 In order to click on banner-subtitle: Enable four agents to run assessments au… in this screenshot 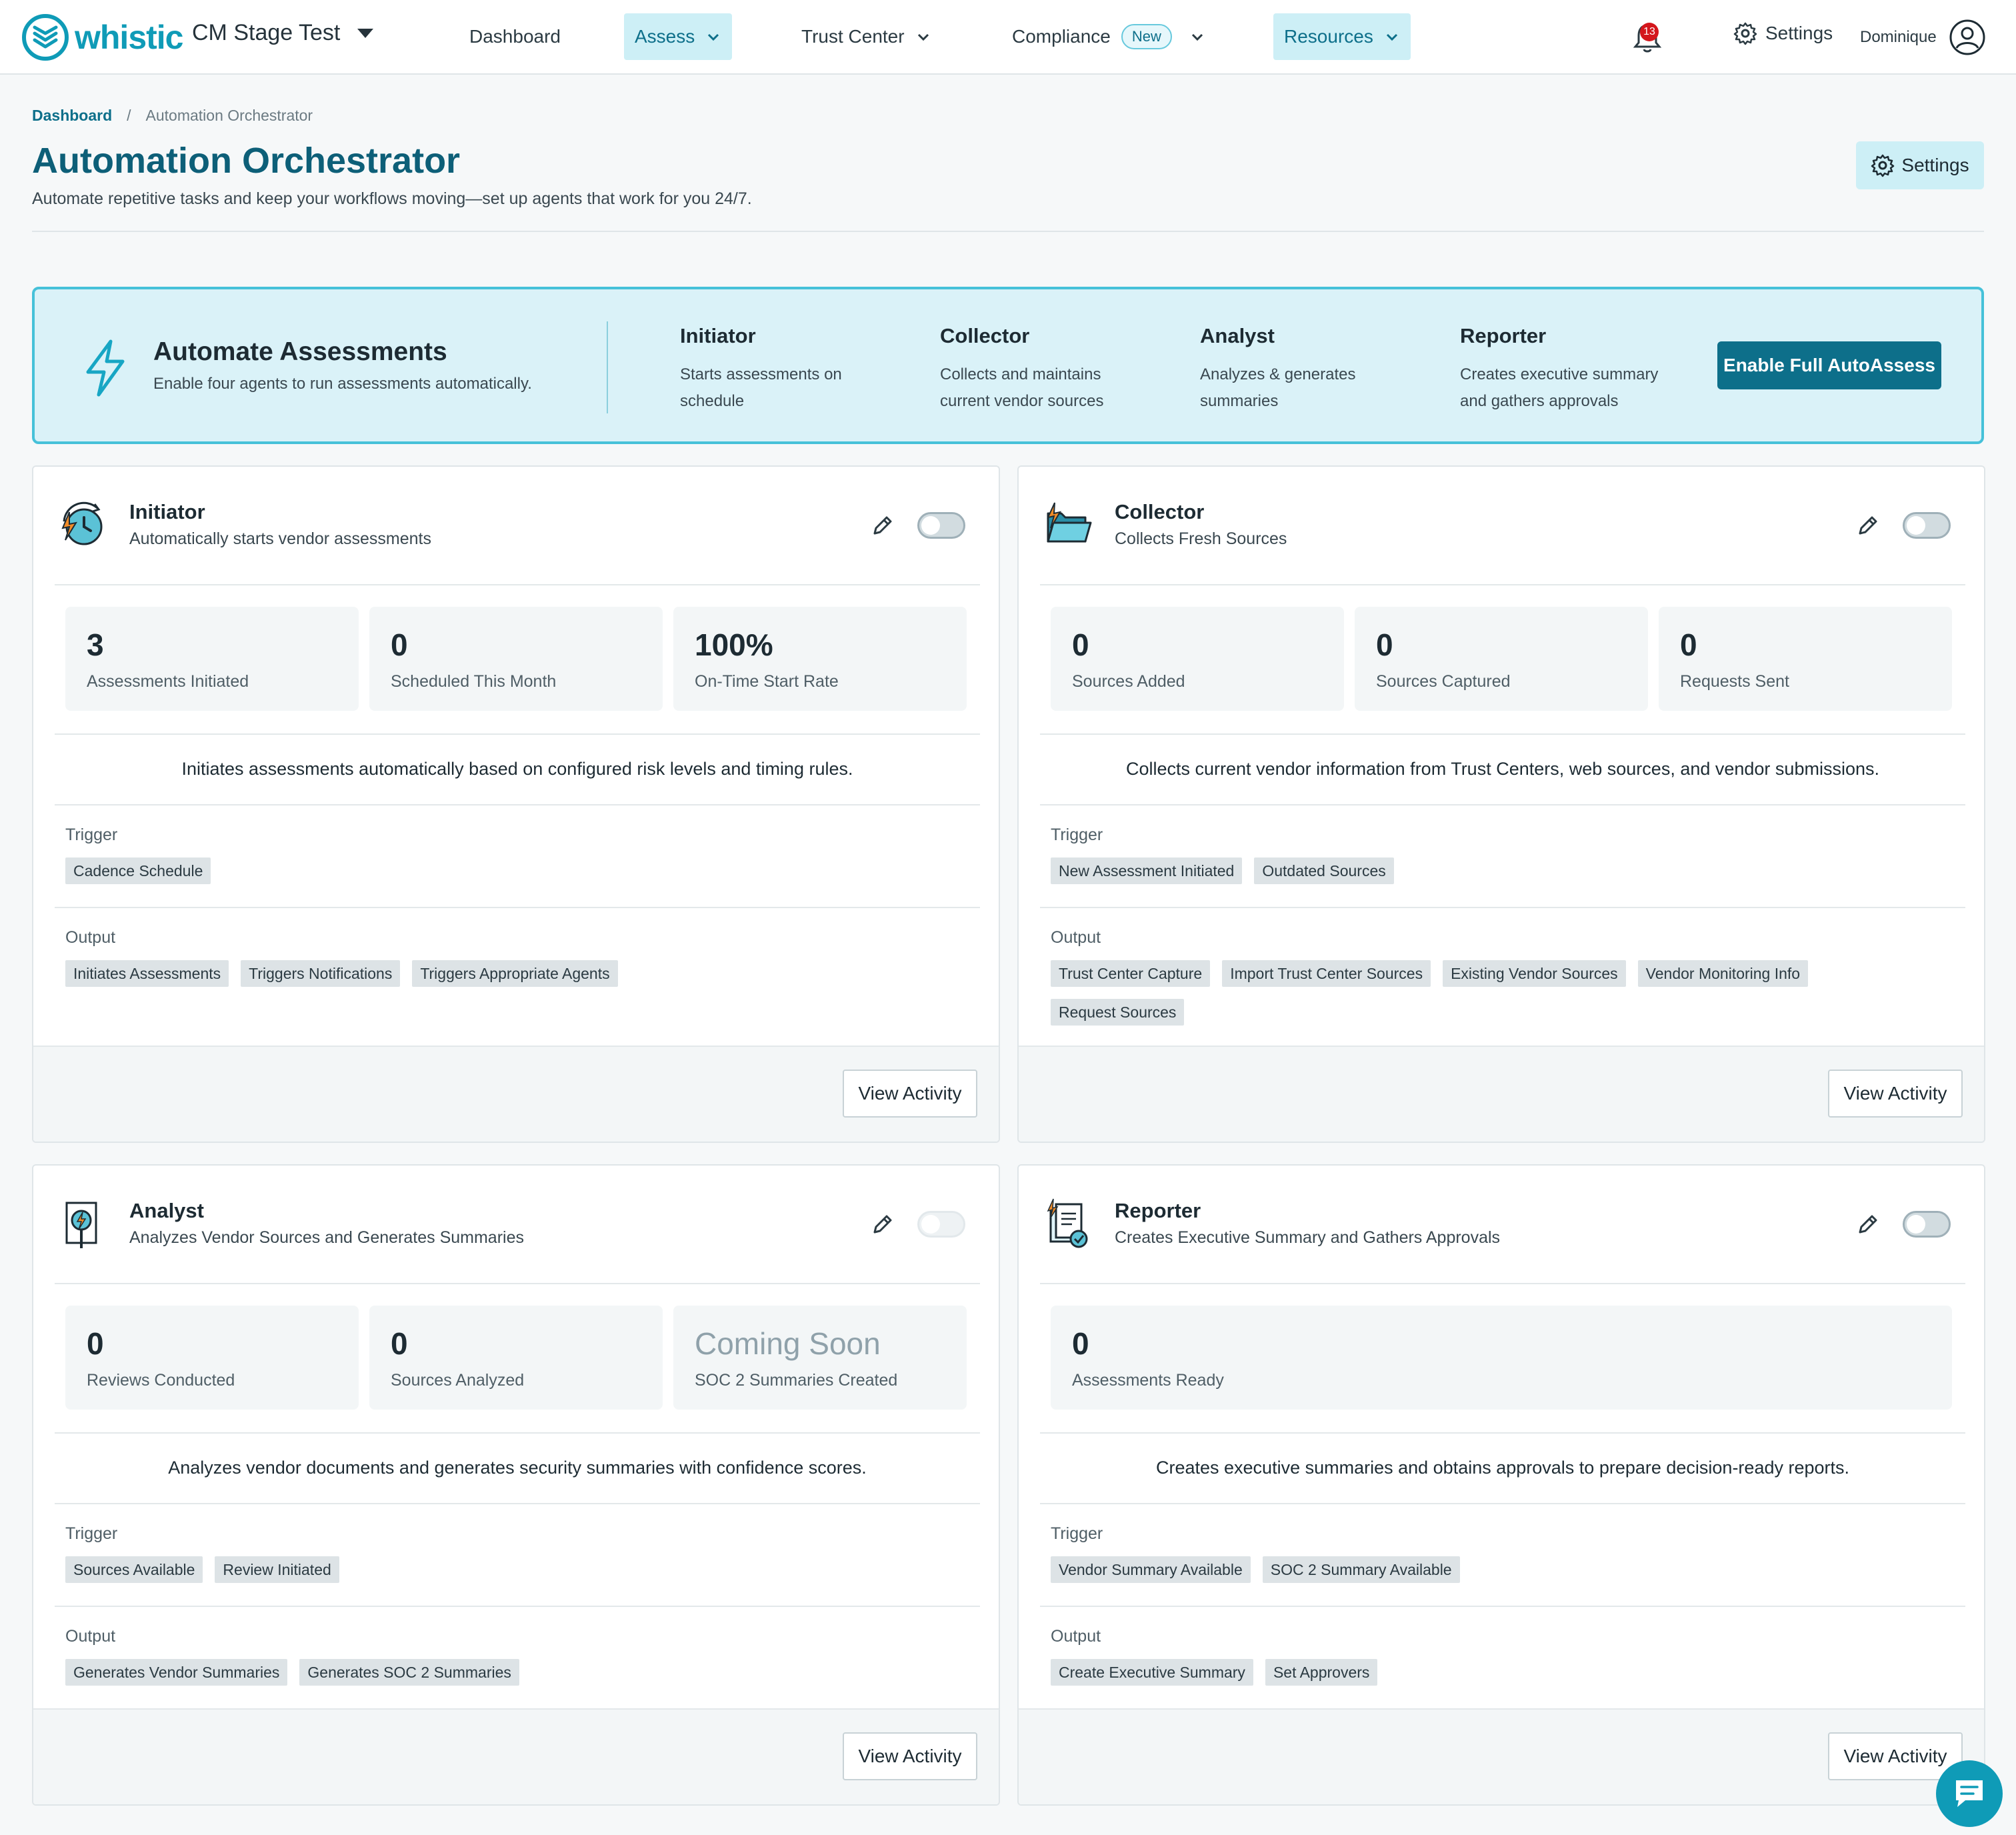, I will do `click(342, 384)`.